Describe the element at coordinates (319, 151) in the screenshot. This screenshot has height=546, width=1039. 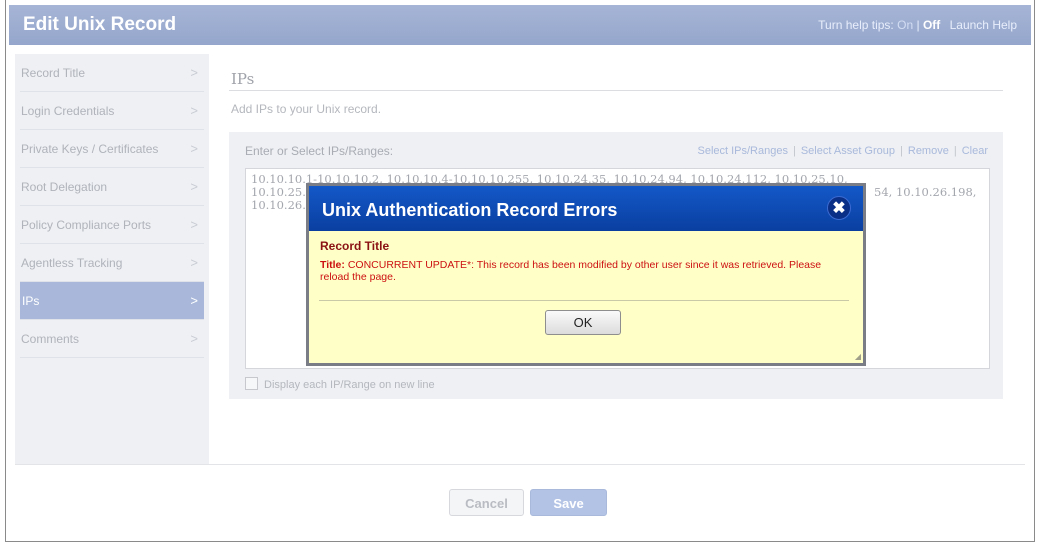
I see `ips-field-label: Enter or Select IPs/Ranges:` at that location.